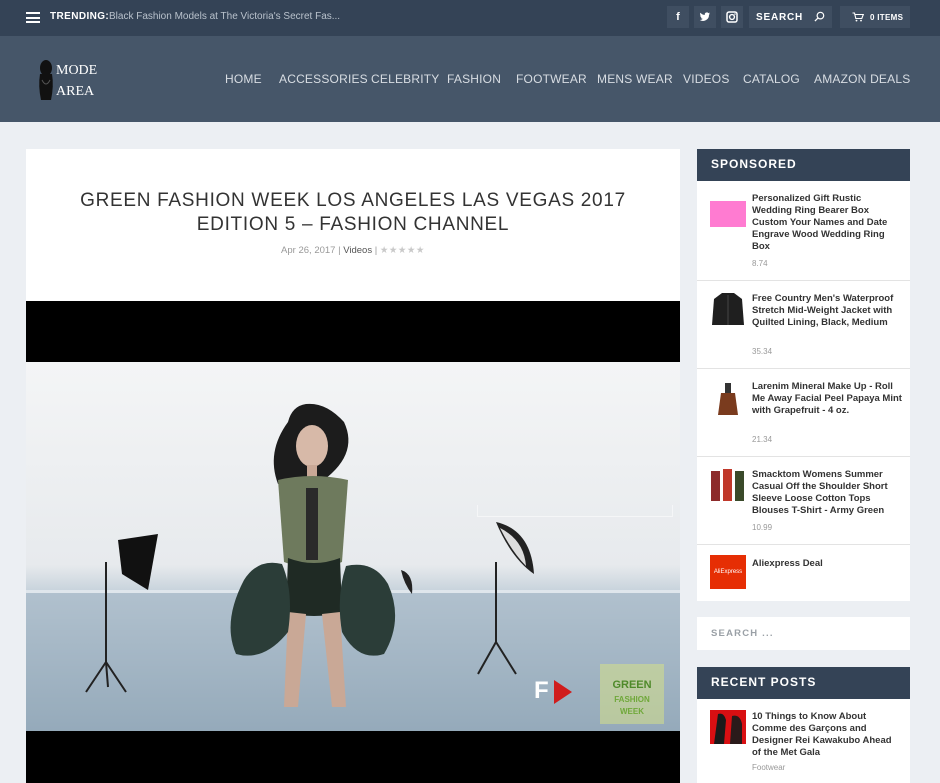  What do you see at coordinates (827, 564) in the screenshot?
I see `sponsored-item-title: Aliexpress Deal` at bounding box center [827, 564].